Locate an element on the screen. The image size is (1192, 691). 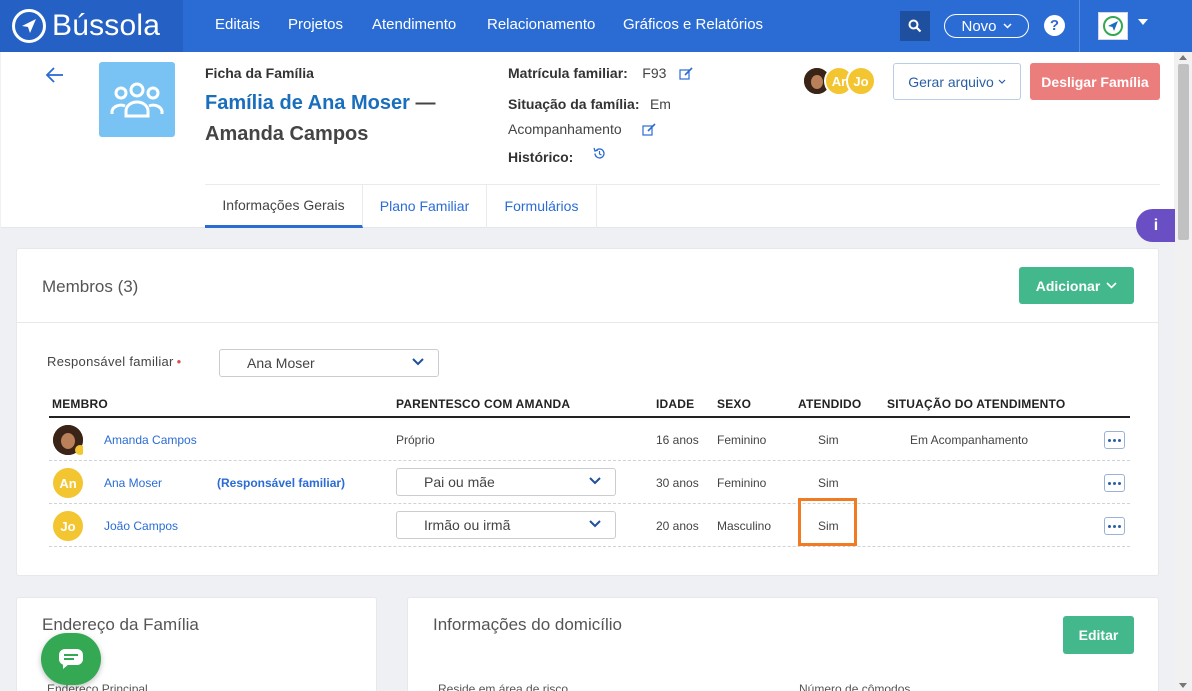
nav-item-editais: Editais is located at coordinates (237, 24).